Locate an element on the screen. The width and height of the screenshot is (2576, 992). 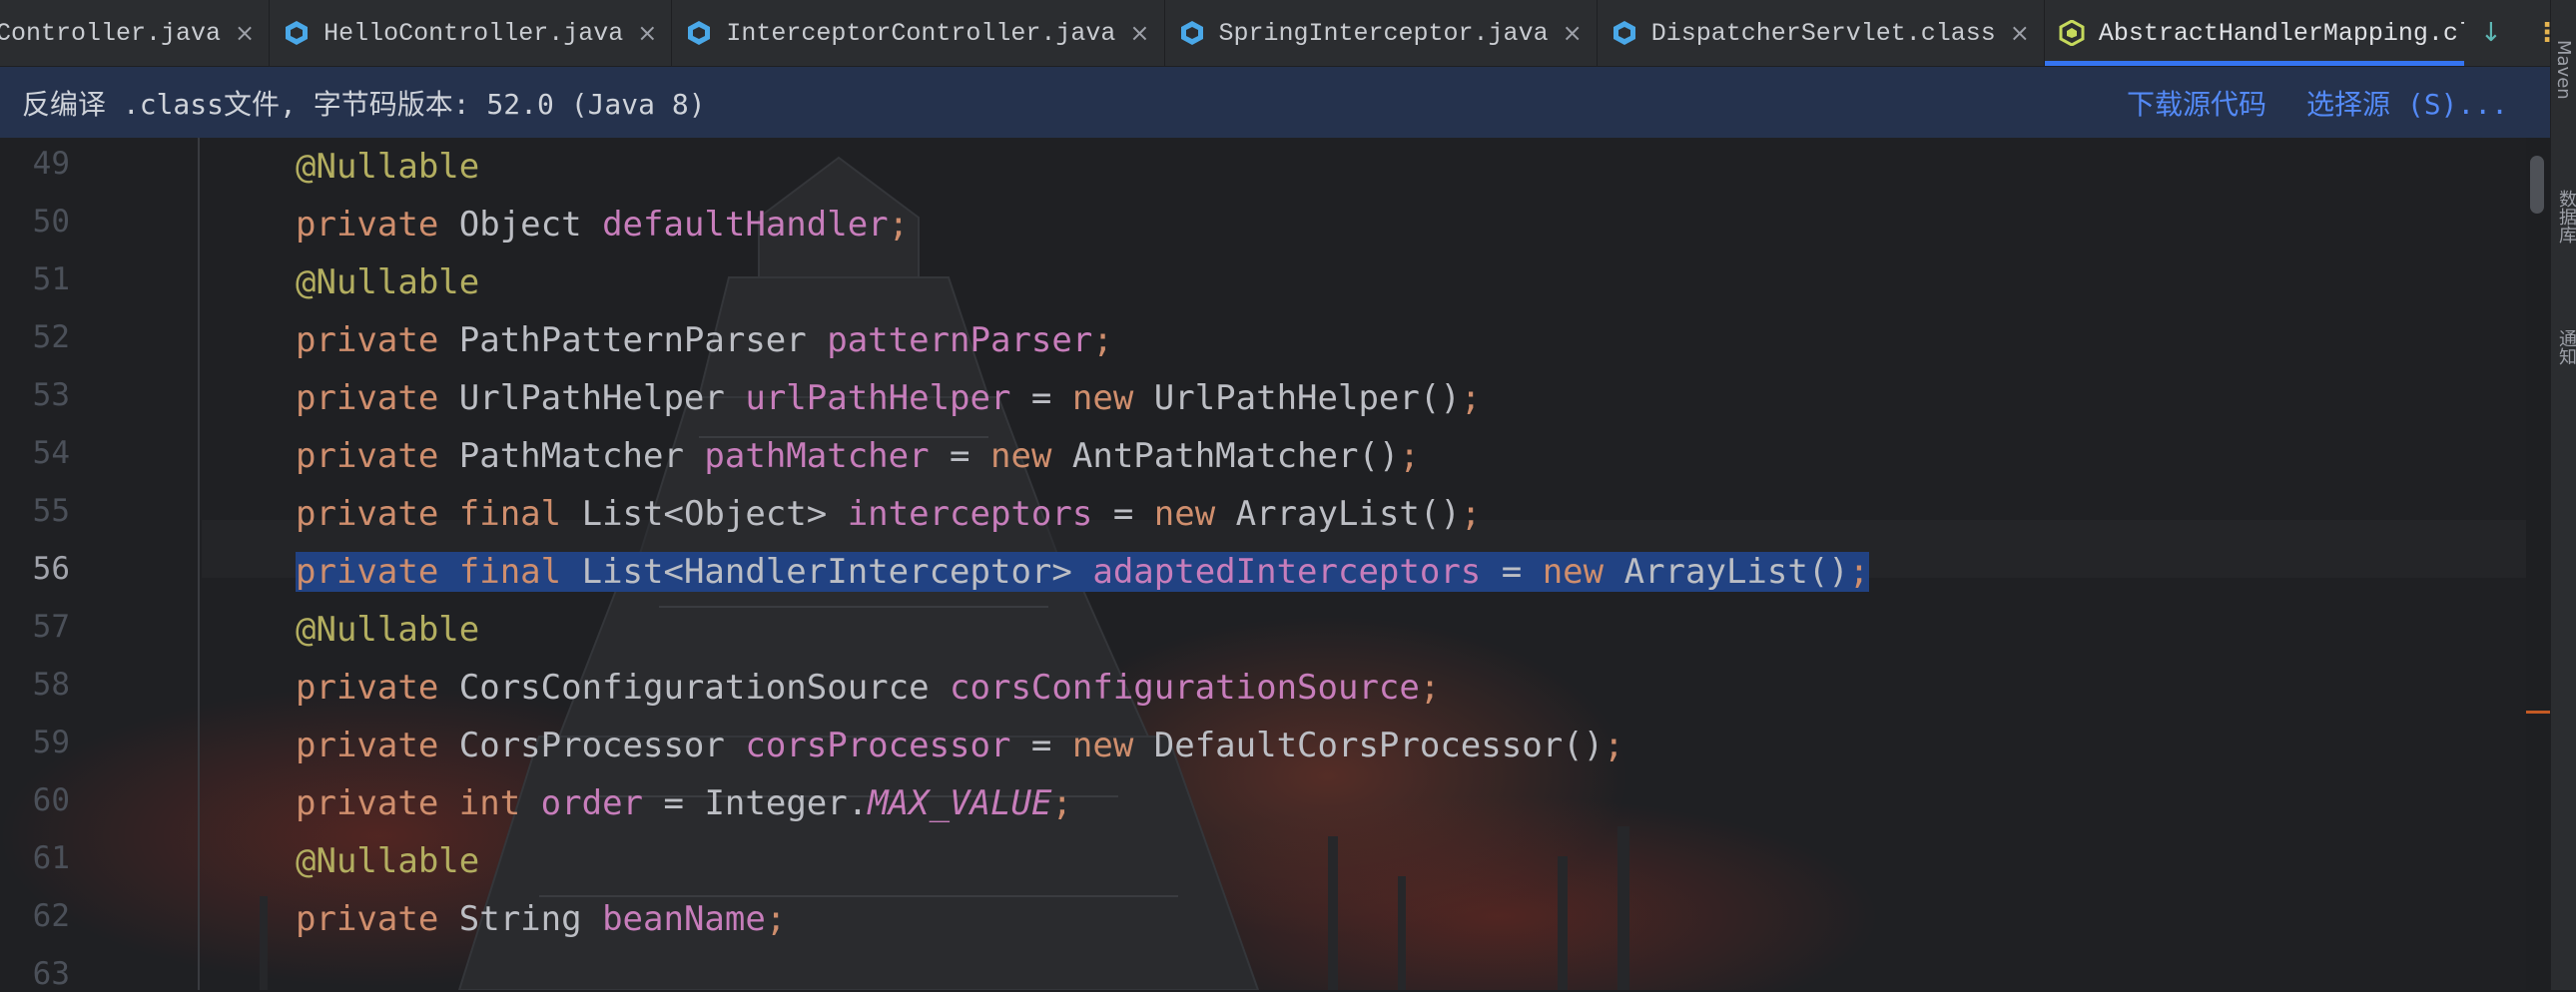
tab-hellocontroller-java: HelloController.java × is located at coordinates (471, 33).